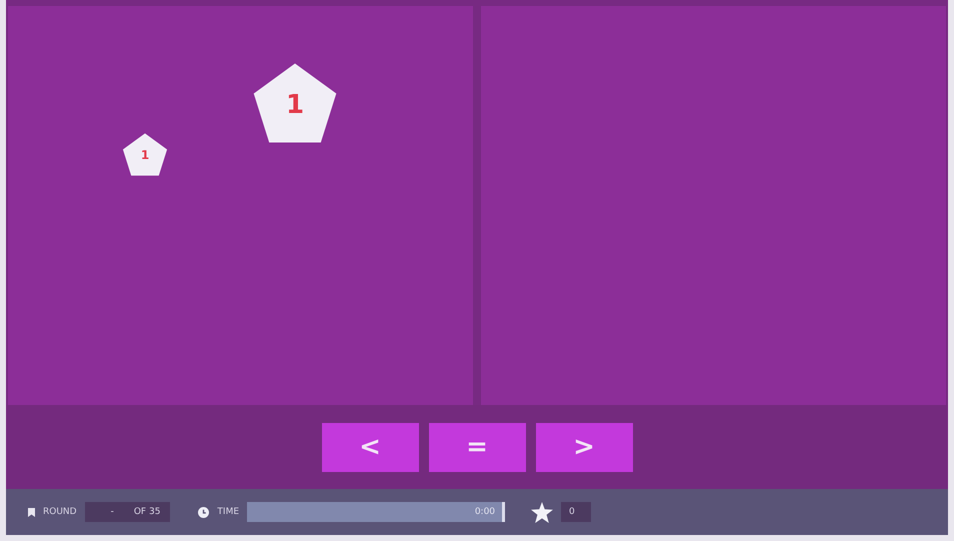 The image size is (954, 541). Describe the element at coordinates (204, 512) in the screenshot. I see `clock-icon` at that location.